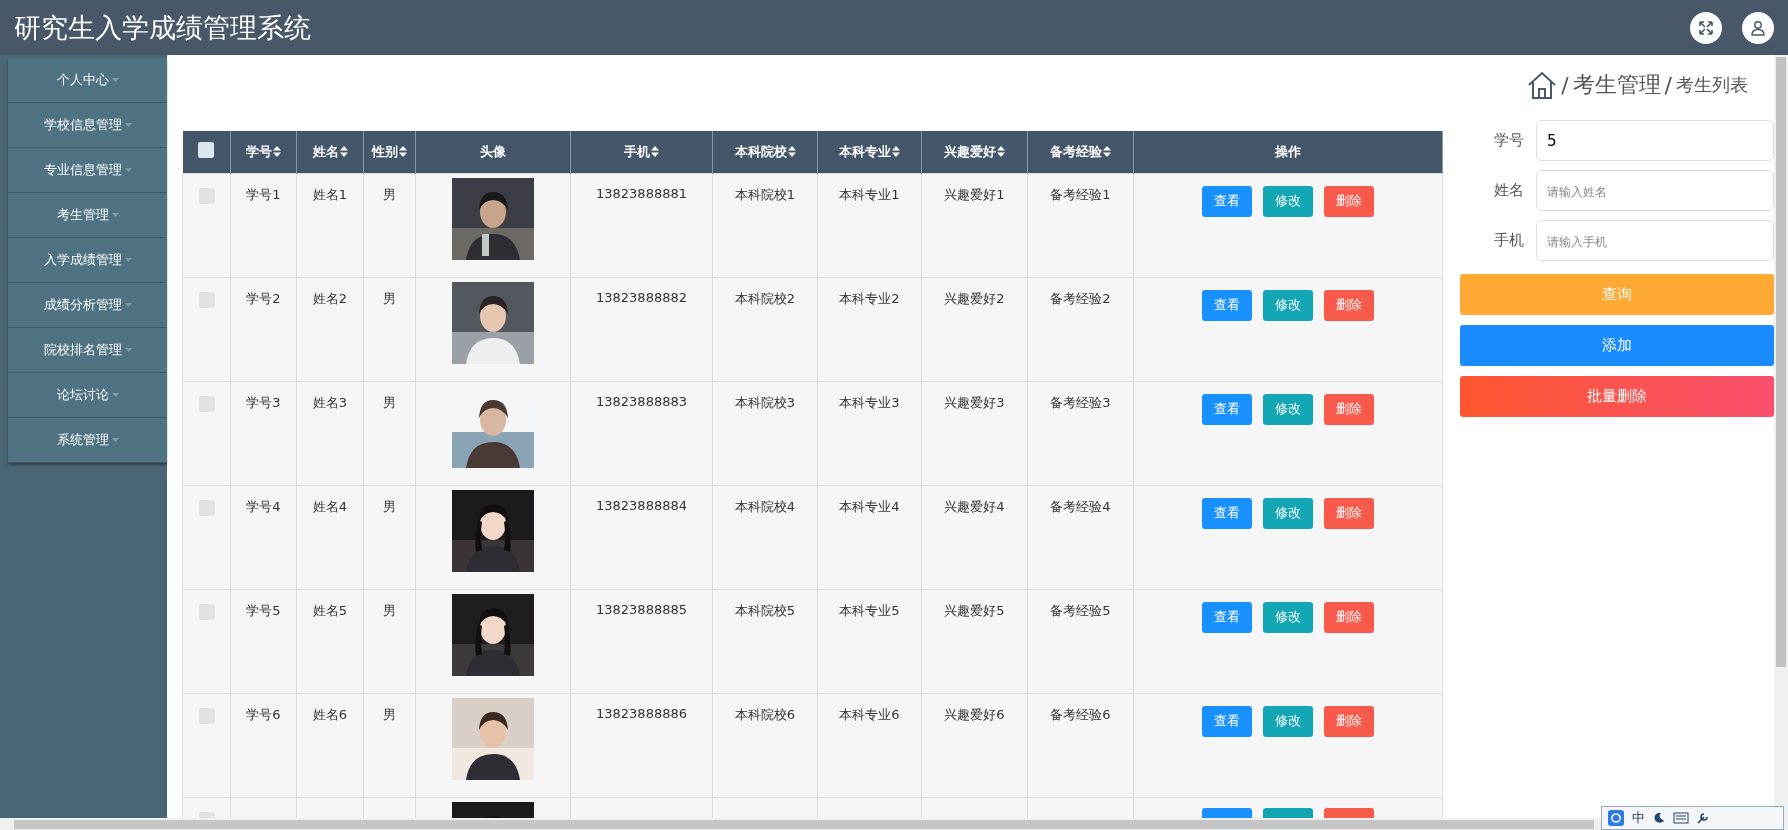  What do you see at coordinates (974, 506) in the screenshot?
I see `table-cell: 兴趣爱好4` at bounding box center [974, 506].